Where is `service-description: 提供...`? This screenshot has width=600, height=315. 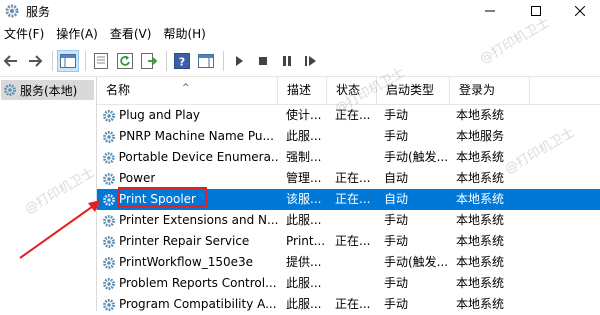 service-description: 提供... is located at coordinates (304, 262).